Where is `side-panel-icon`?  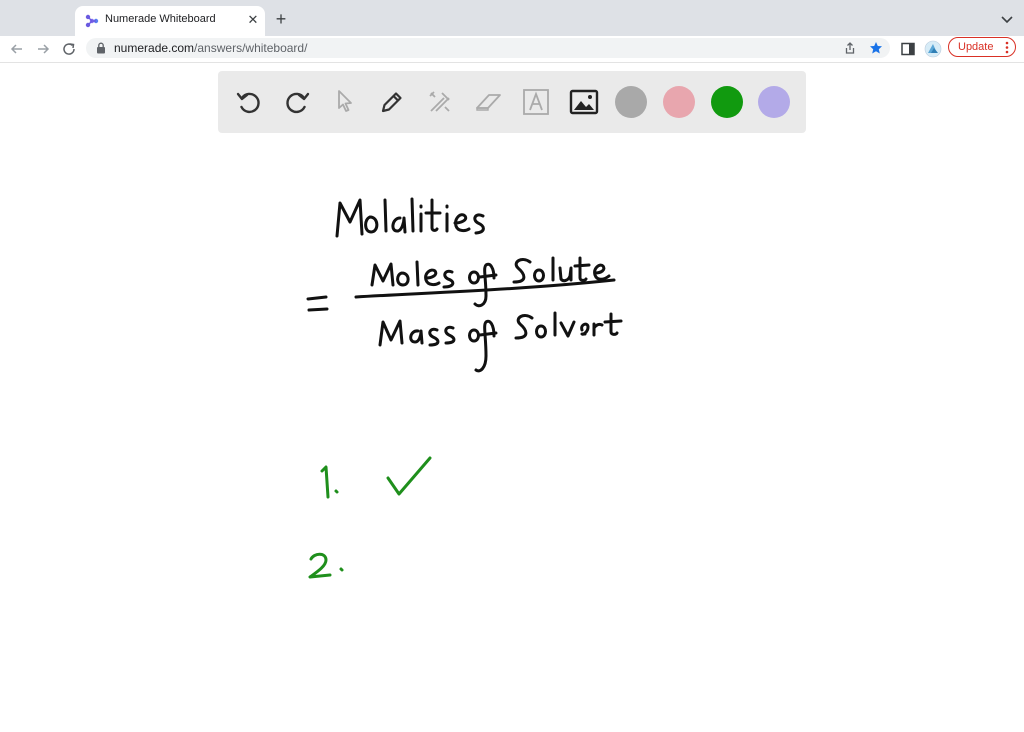
side-panel-icon is located at coordinates (908, 49).